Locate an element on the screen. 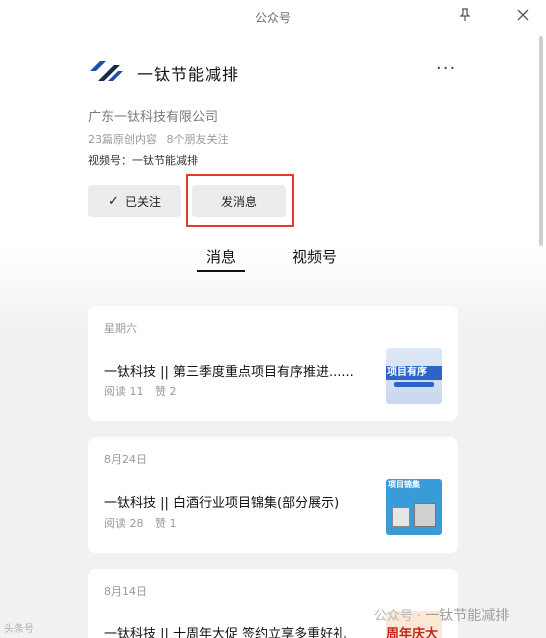  post-title: 一钛科技 || 十周年大促 签约立享多重好礼 is located at coordinates (225, 630).